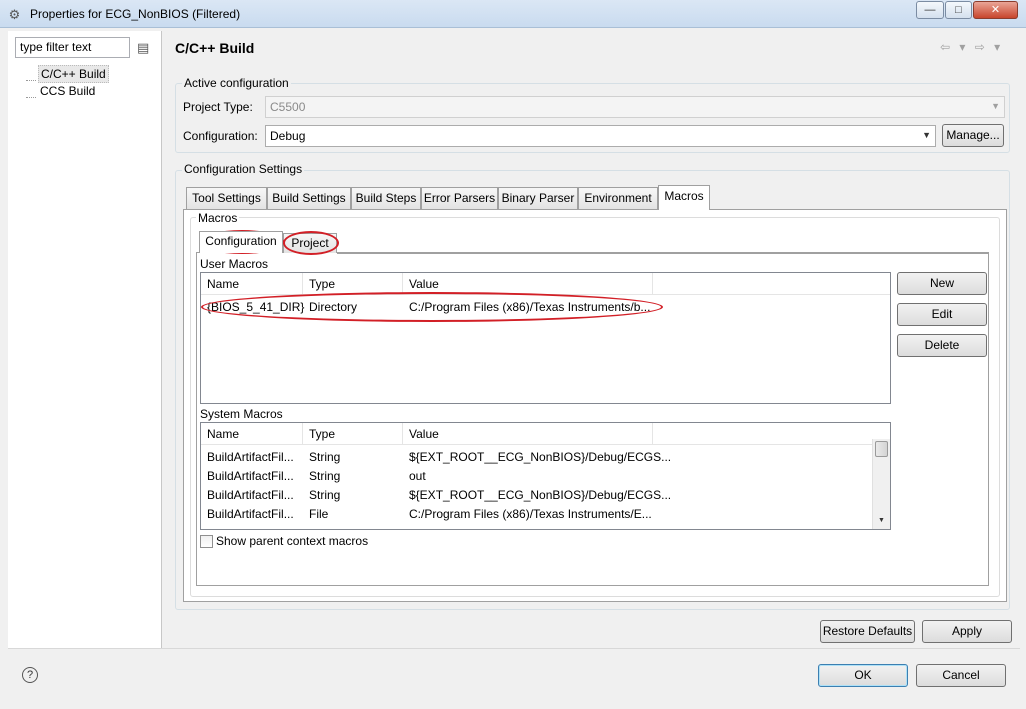  Describe the element at coordinates (867, 631) in the screenshot. I see `restore-defaults-button: Restore Defaults` at that location.